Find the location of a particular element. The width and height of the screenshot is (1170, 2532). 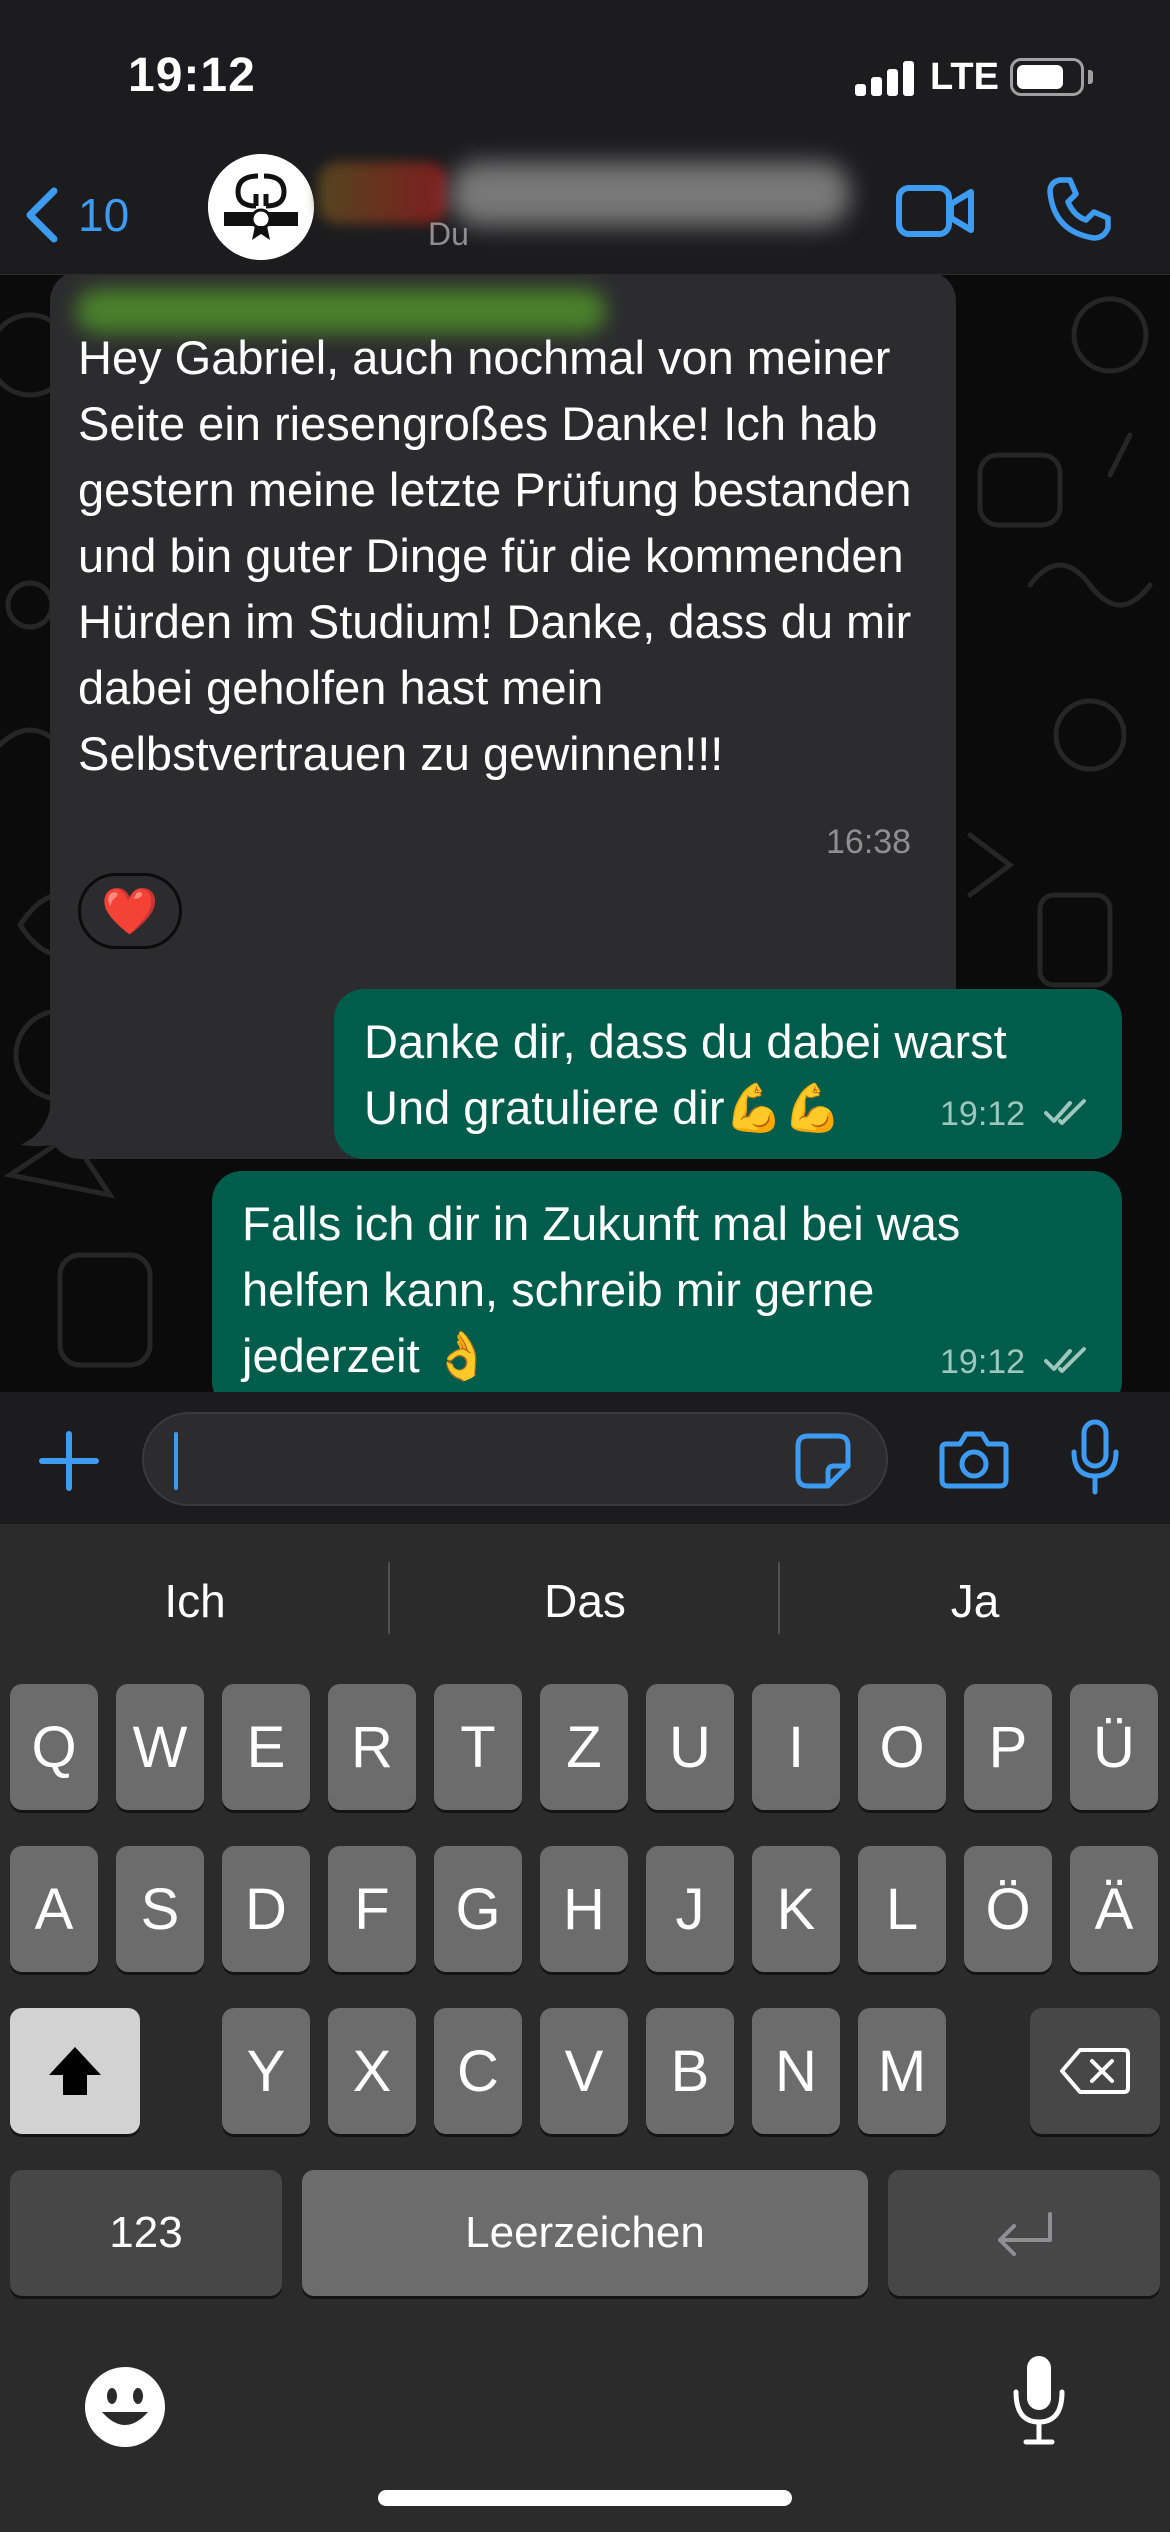

unread-count: 10 is located at coordinates (104, 215).